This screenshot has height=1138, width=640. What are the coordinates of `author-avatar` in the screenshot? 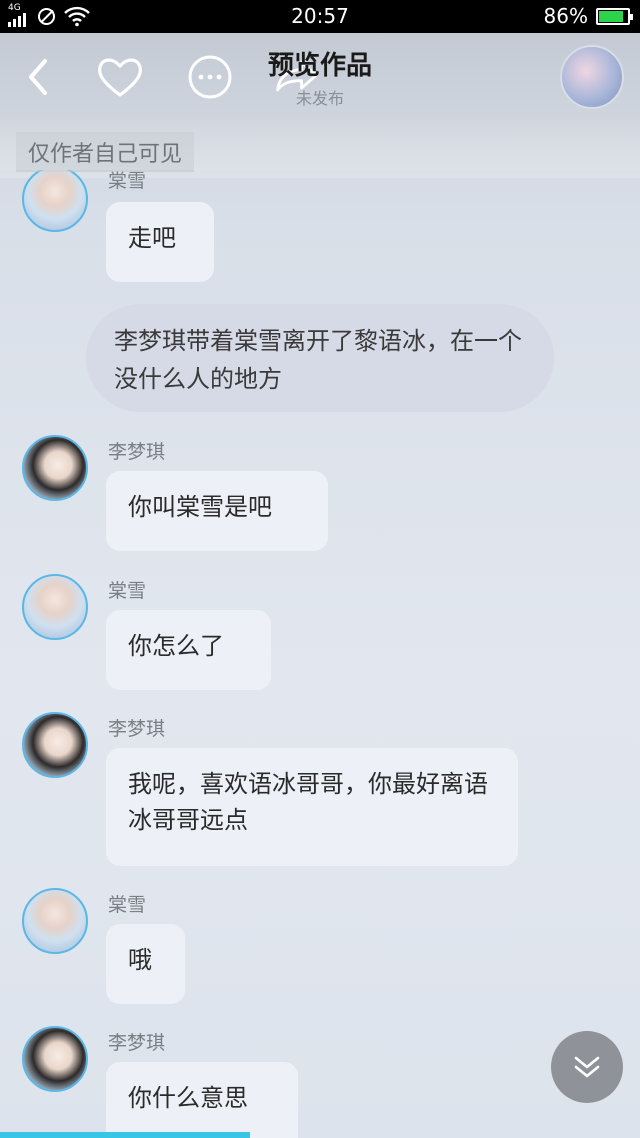 It's located at (592, 77).